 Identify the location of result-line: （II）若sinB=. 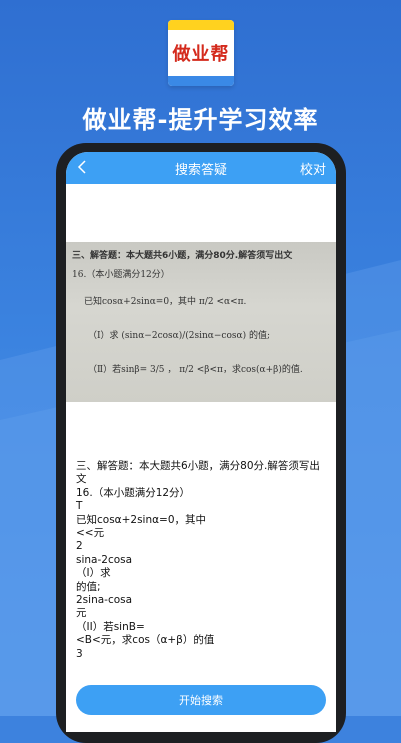
(110, 626).